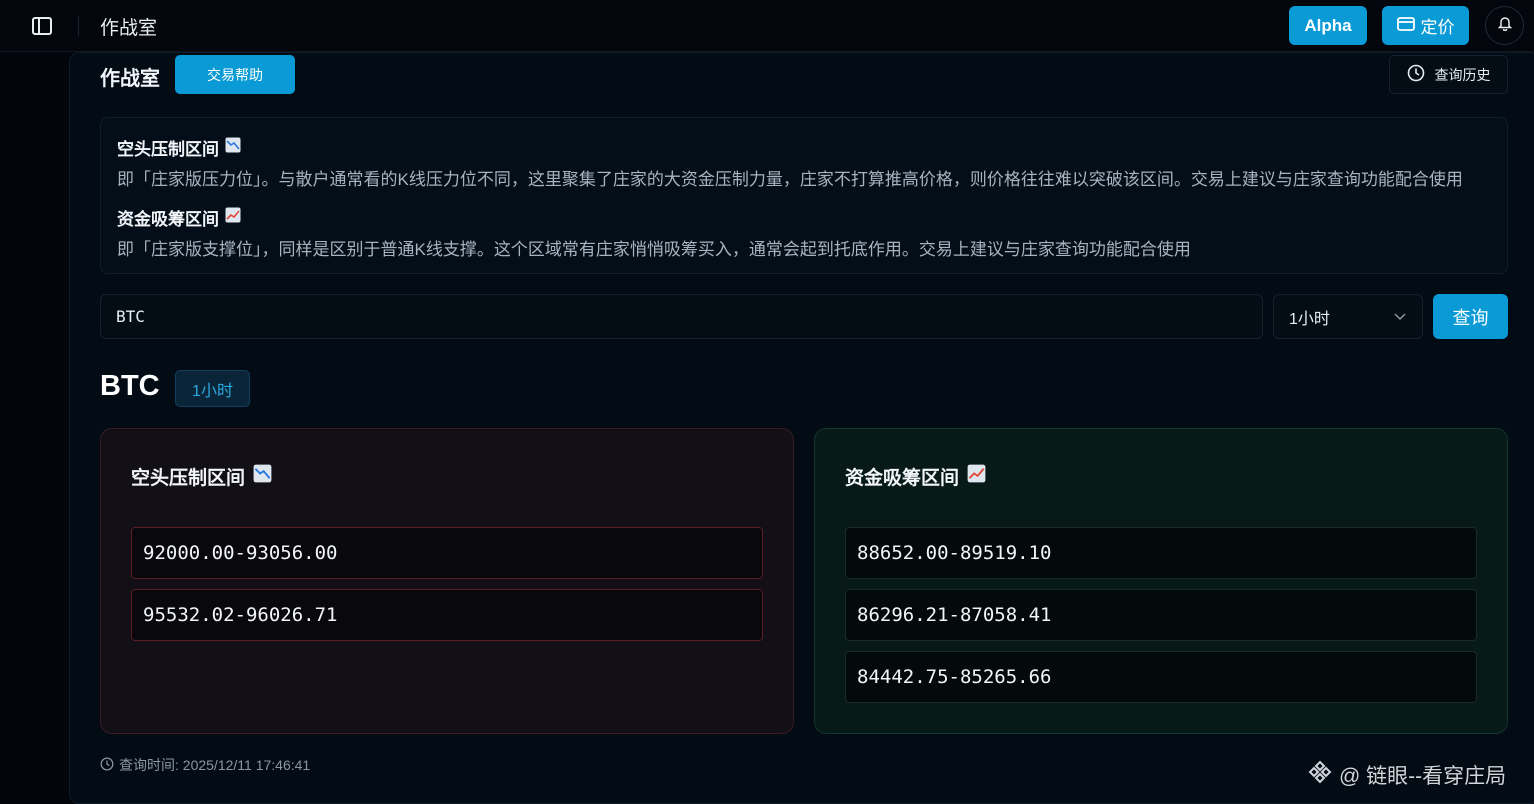 The width and height of the screenshot is (1534, 804). What do you see at coordinates (447, 553) in the screenshot?
I see `short-zone-item: 92000.00-93056.00` at bounding box center [447, 553].